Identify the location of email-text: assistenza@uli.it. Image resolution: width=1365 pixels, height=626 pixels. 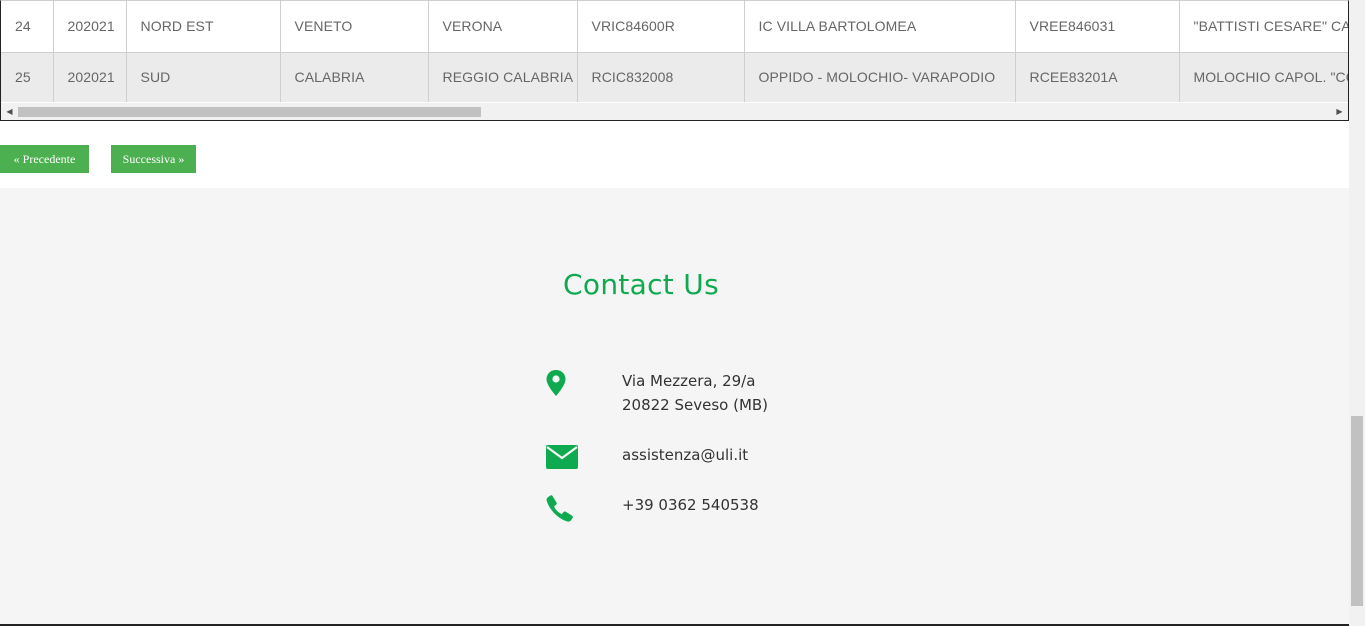
(685, 455).